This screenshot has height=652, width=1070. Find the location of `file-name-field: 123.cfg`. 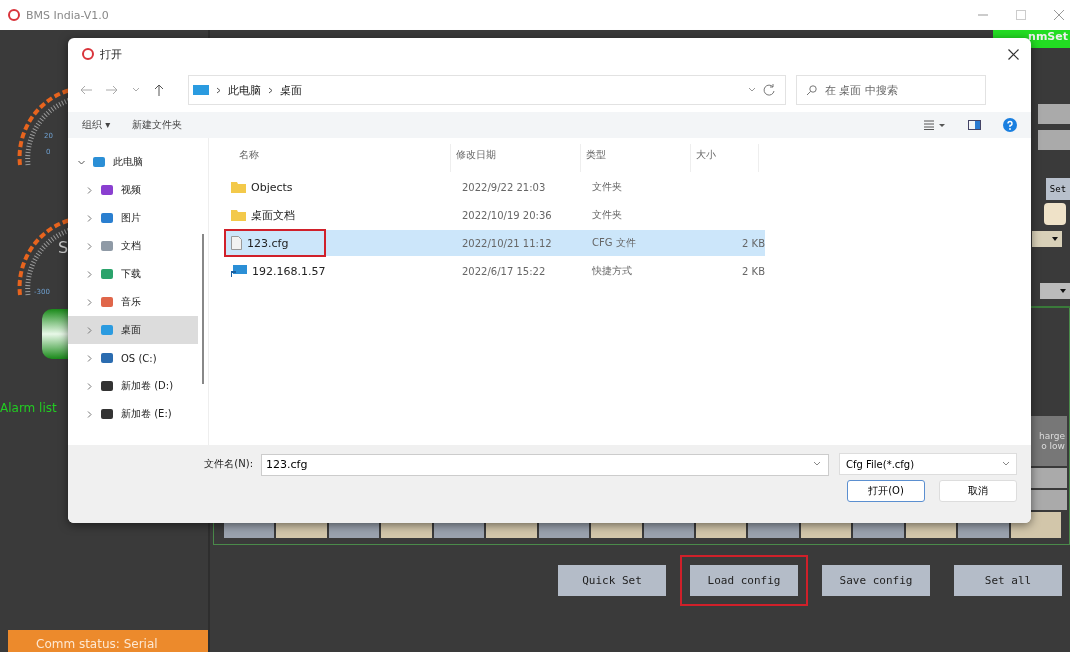

file-name-field: 123.cfg is located at coordinates (545, 464).